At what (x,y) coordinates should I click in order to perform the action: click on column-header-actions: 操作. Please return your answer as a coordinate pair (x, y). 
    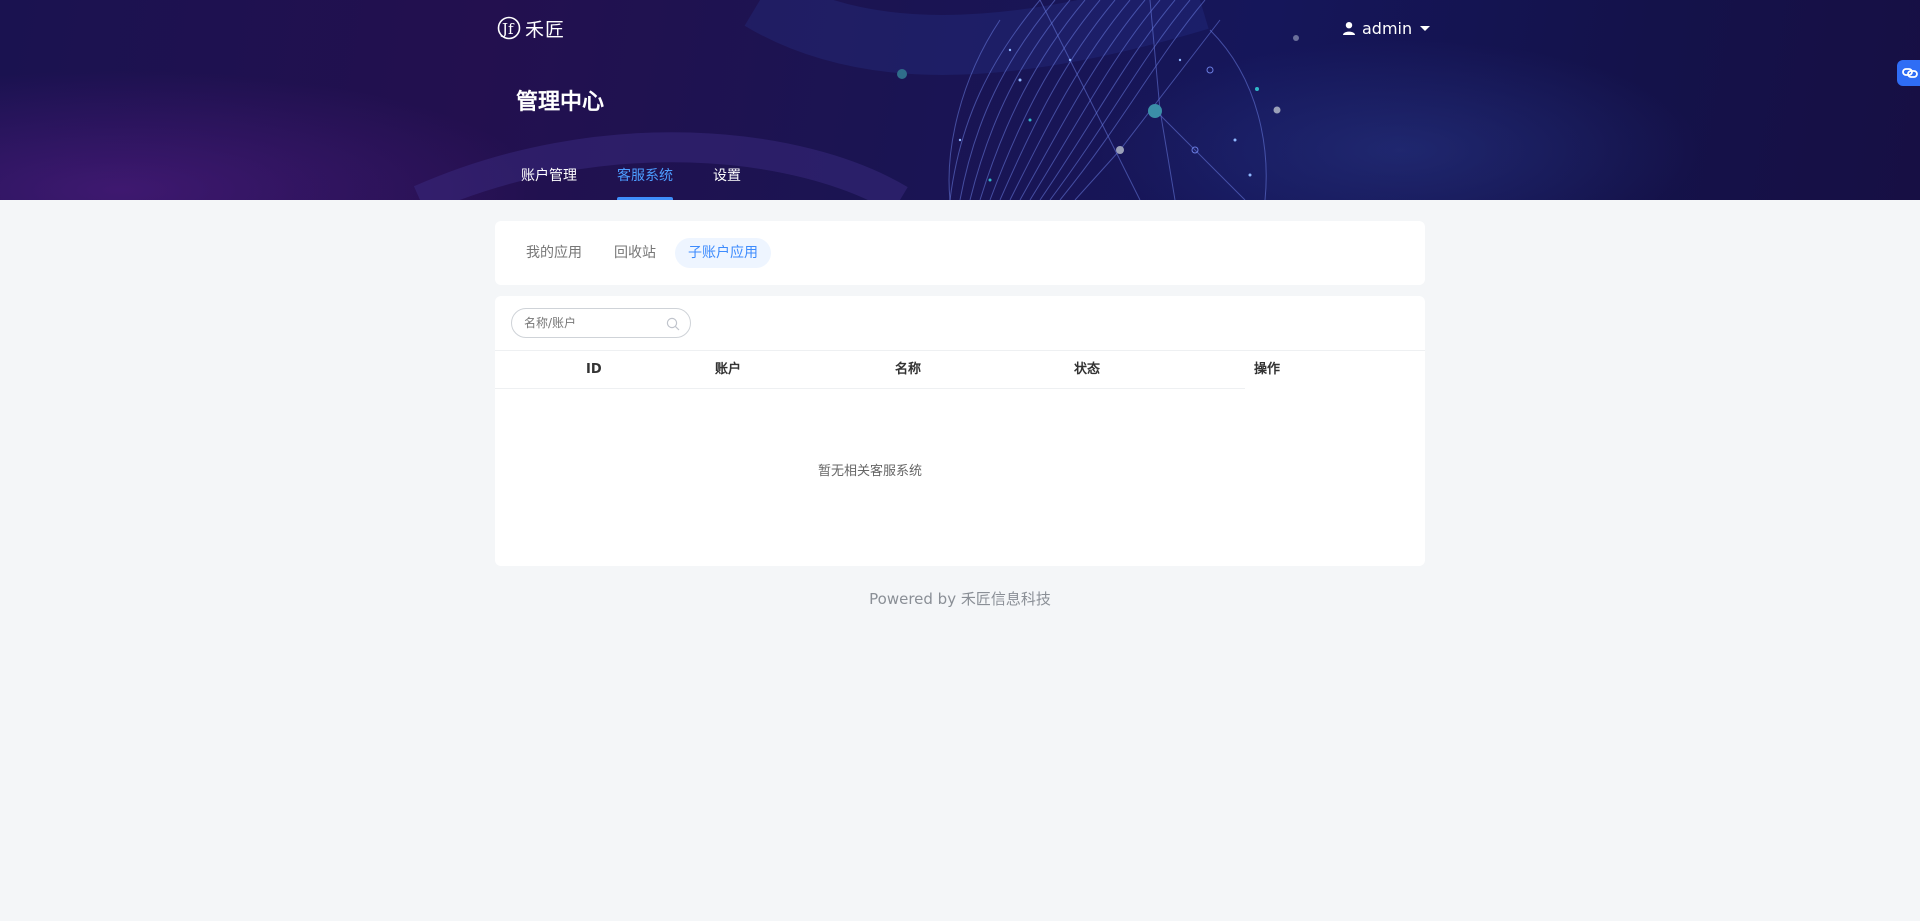
    Looking at the image, I should click on (1267, 369).